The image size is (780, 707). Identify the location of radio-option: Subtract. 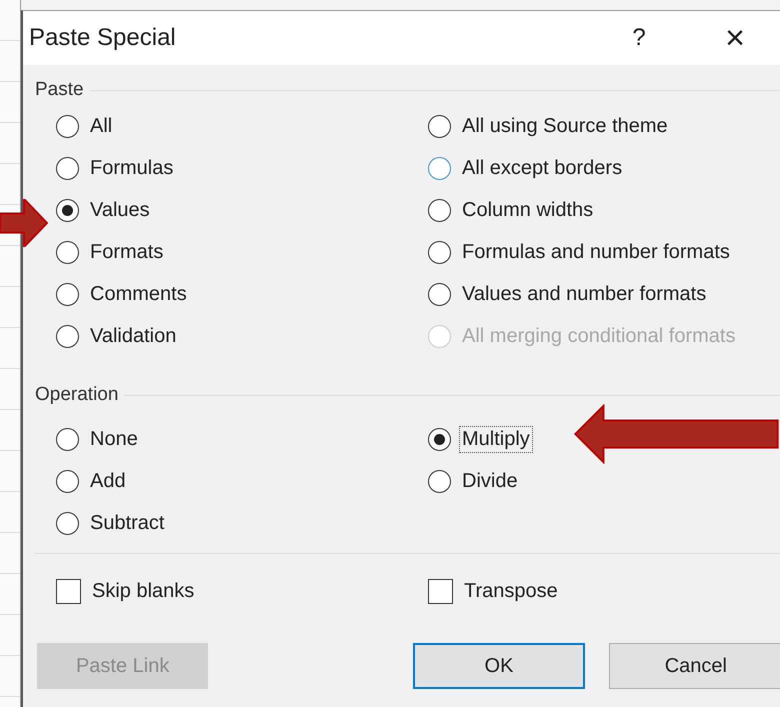
(112, 523).